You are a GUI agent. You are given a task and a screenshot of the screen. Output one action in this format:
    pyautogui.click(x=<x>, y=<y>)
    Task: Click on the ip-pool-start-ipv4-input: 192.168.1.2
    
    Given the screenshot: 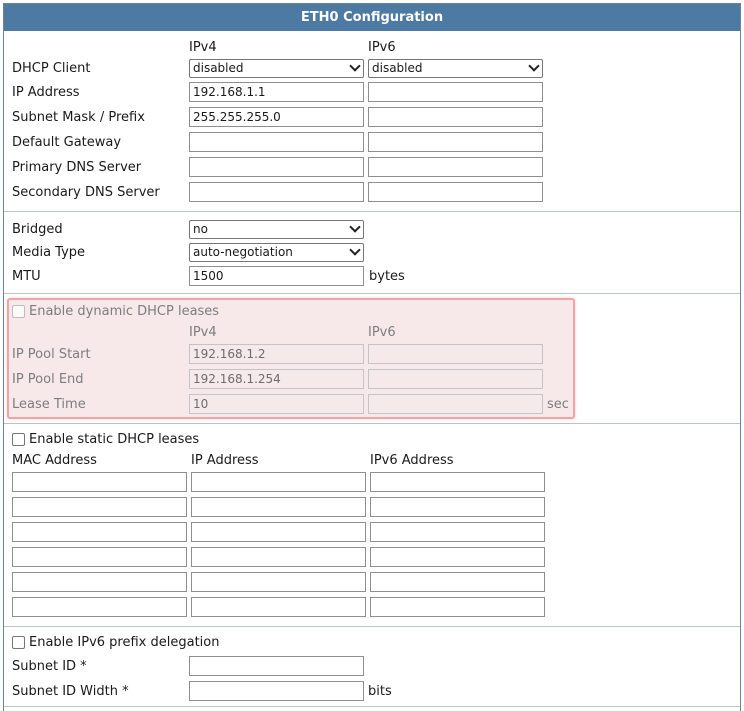 What is the action you would take?
    pyautogui.click(x=276, y=354)
    